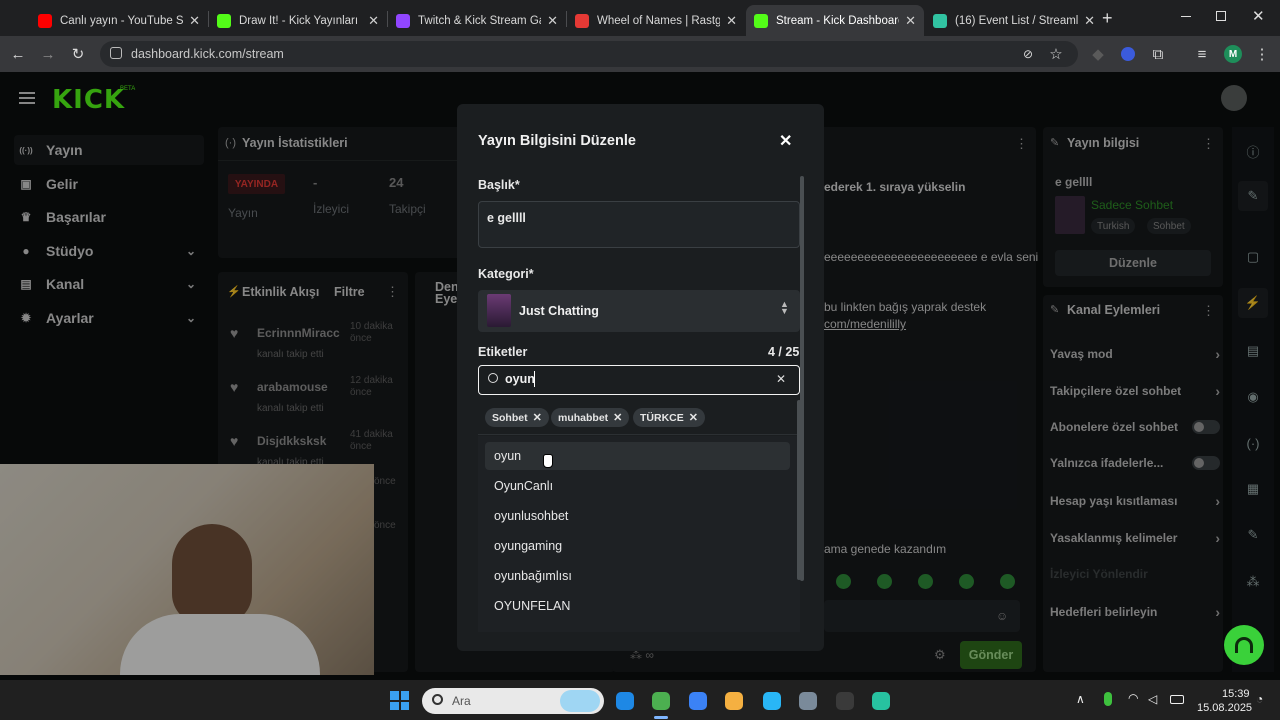  I want to click on feed-item-name: EcrinnnMiracc, so click(298, 333).